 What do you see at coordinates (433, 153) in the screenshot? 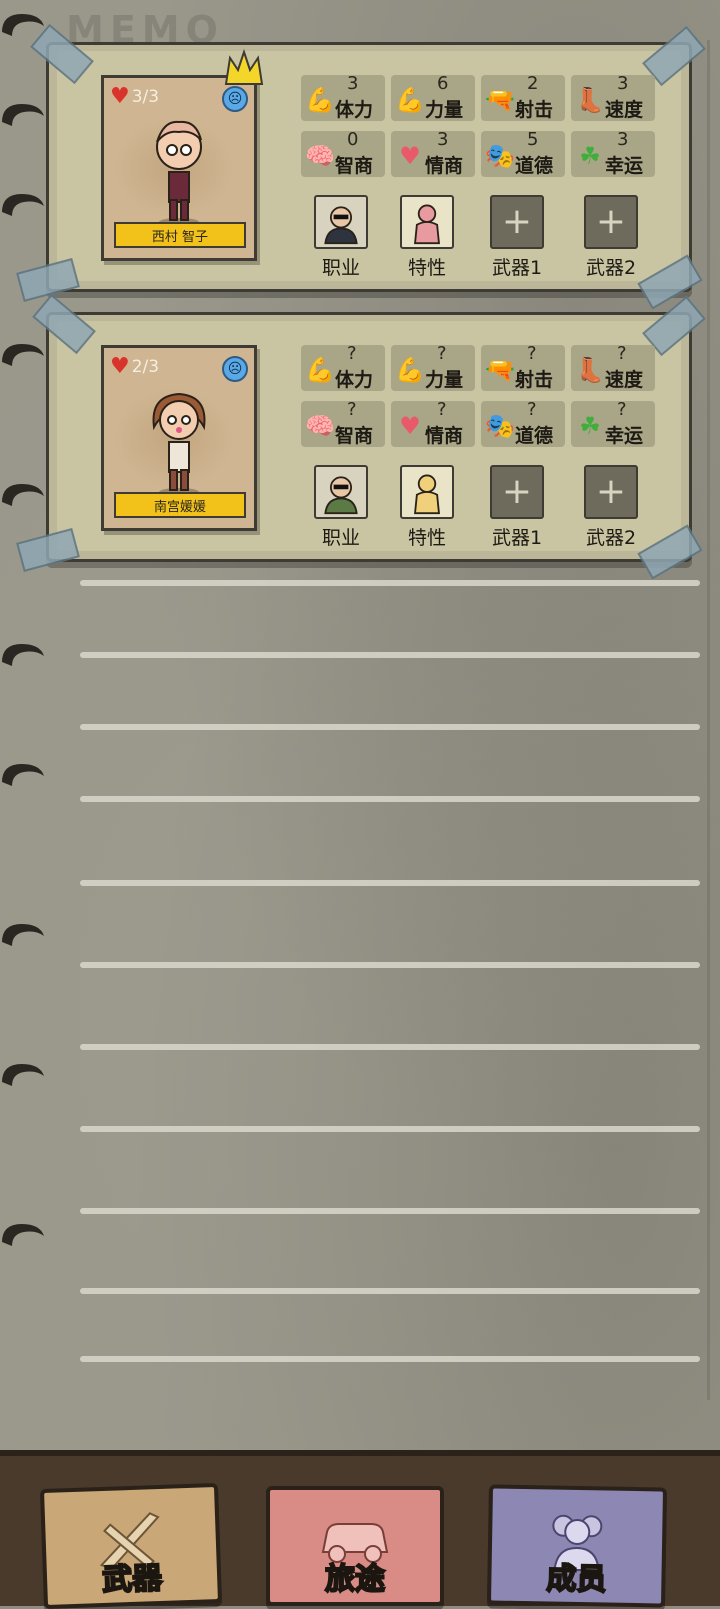
I see `stat-5: ♥ 3 情商` at bounding box center [433, 153].